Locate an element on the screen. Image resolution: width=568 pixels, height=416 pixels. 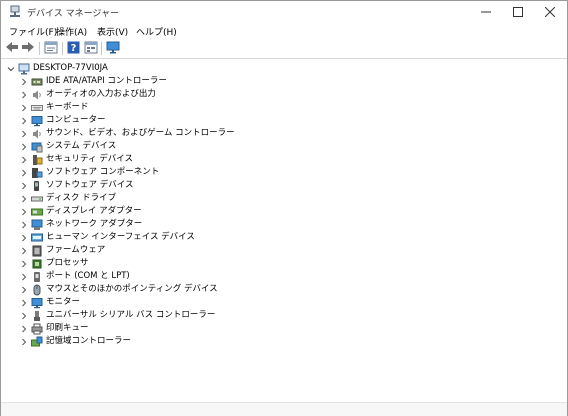
tree-category: ネットワーク アダプター is located at coordinates (80, 224).